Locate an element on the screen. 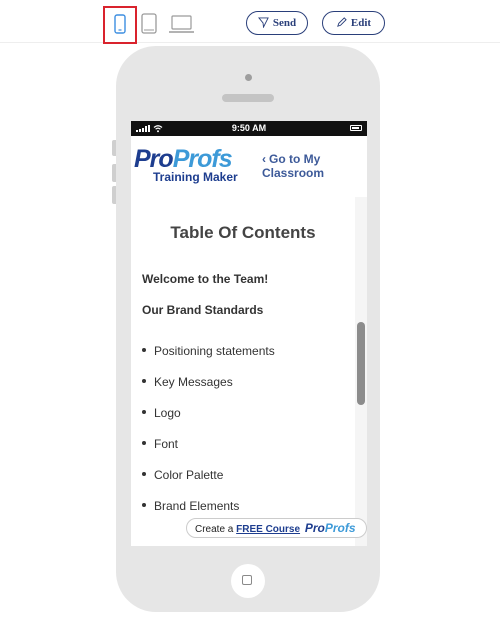 This screenshot has height=632, width=500. camera-dot is located at coordinates (248, 77).